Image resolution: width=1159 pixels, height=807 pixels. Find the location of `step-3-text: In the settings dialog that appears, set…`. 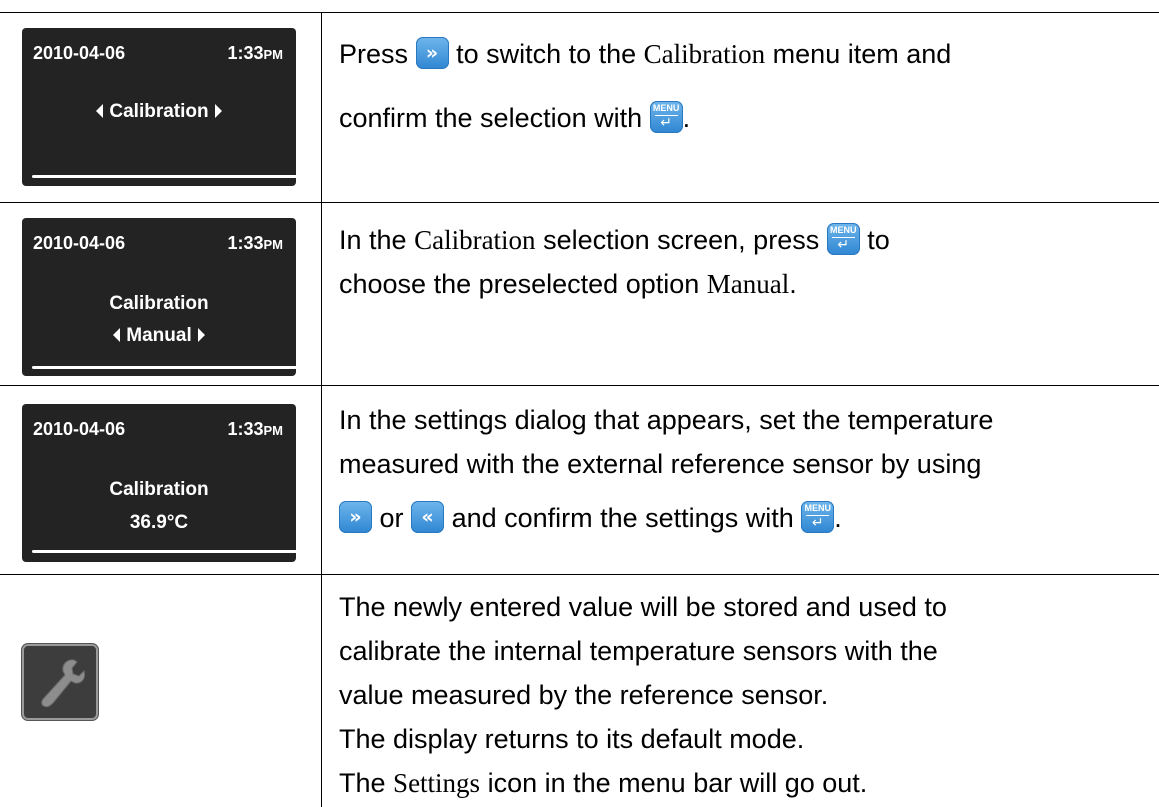

step-3-text: In the settings dialog that appears, set… is located at coordinates (666, 469).